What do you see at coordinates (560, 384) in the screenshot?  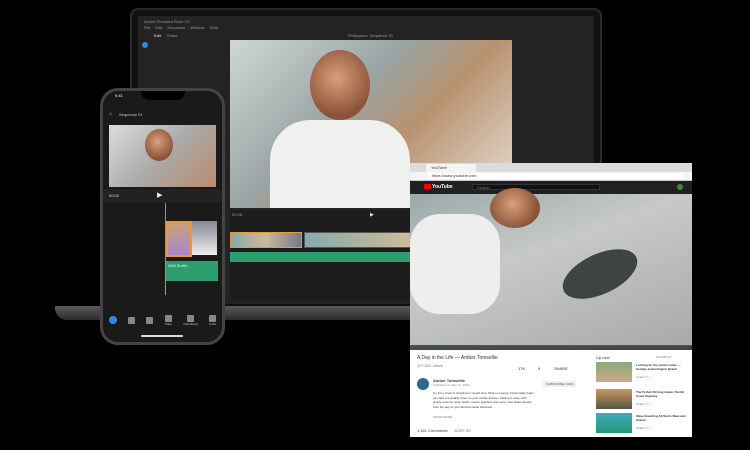 I see `subscribe-button: SUBSCRIBED 300K` at bounding box center [560, 384].